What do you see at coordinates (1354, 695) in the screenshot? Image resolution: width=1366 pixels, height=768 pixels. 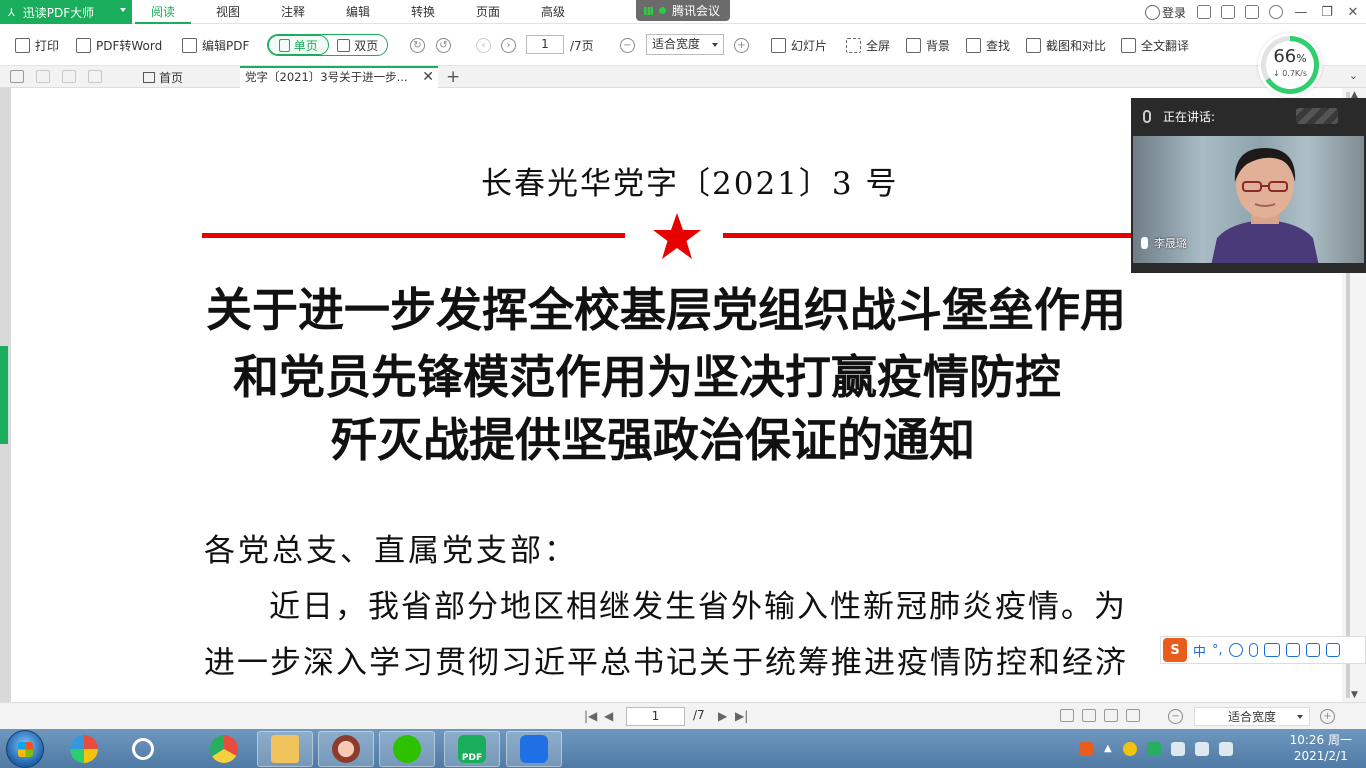 I see `scroll-down-icon: ▼` at bounding box center [1354, 695].